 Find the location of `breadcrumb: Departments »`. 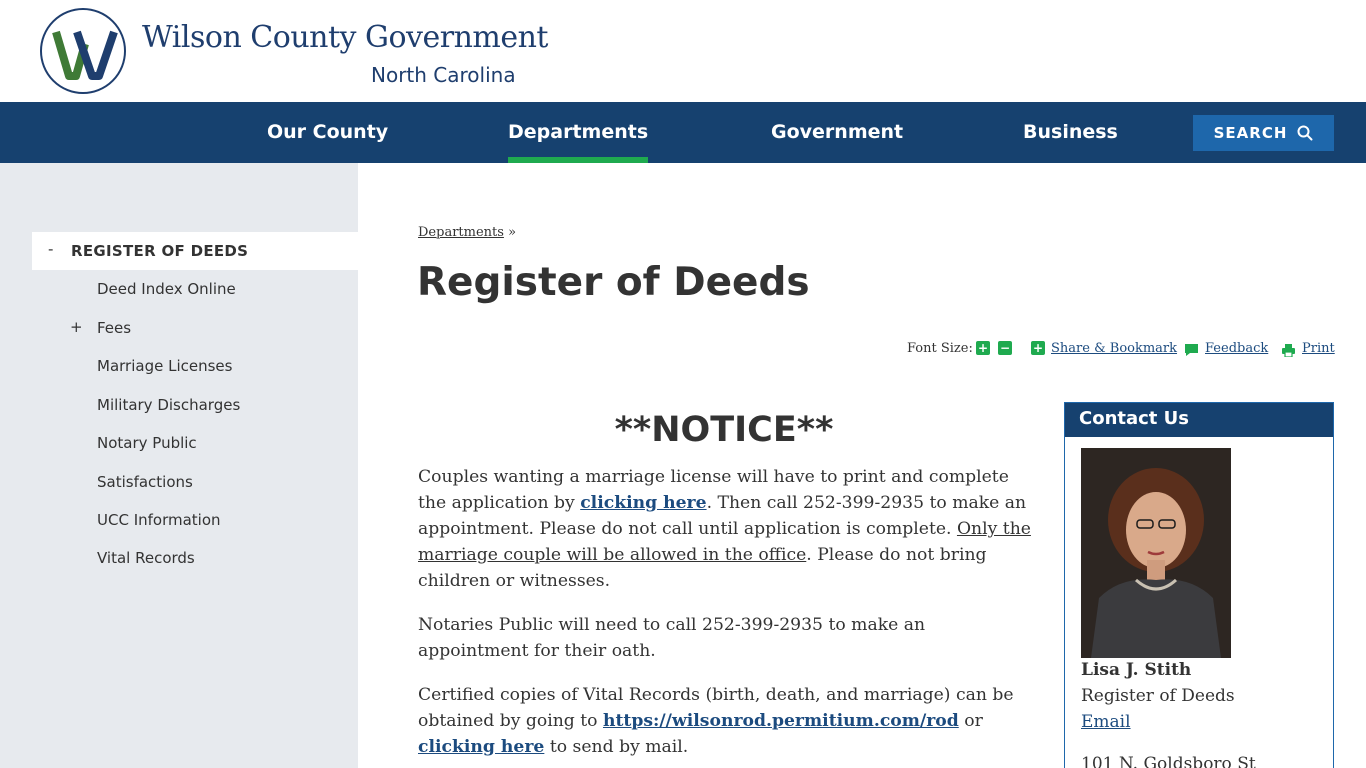

breadcrumb: Departments » is located at coordinates (467, 232).